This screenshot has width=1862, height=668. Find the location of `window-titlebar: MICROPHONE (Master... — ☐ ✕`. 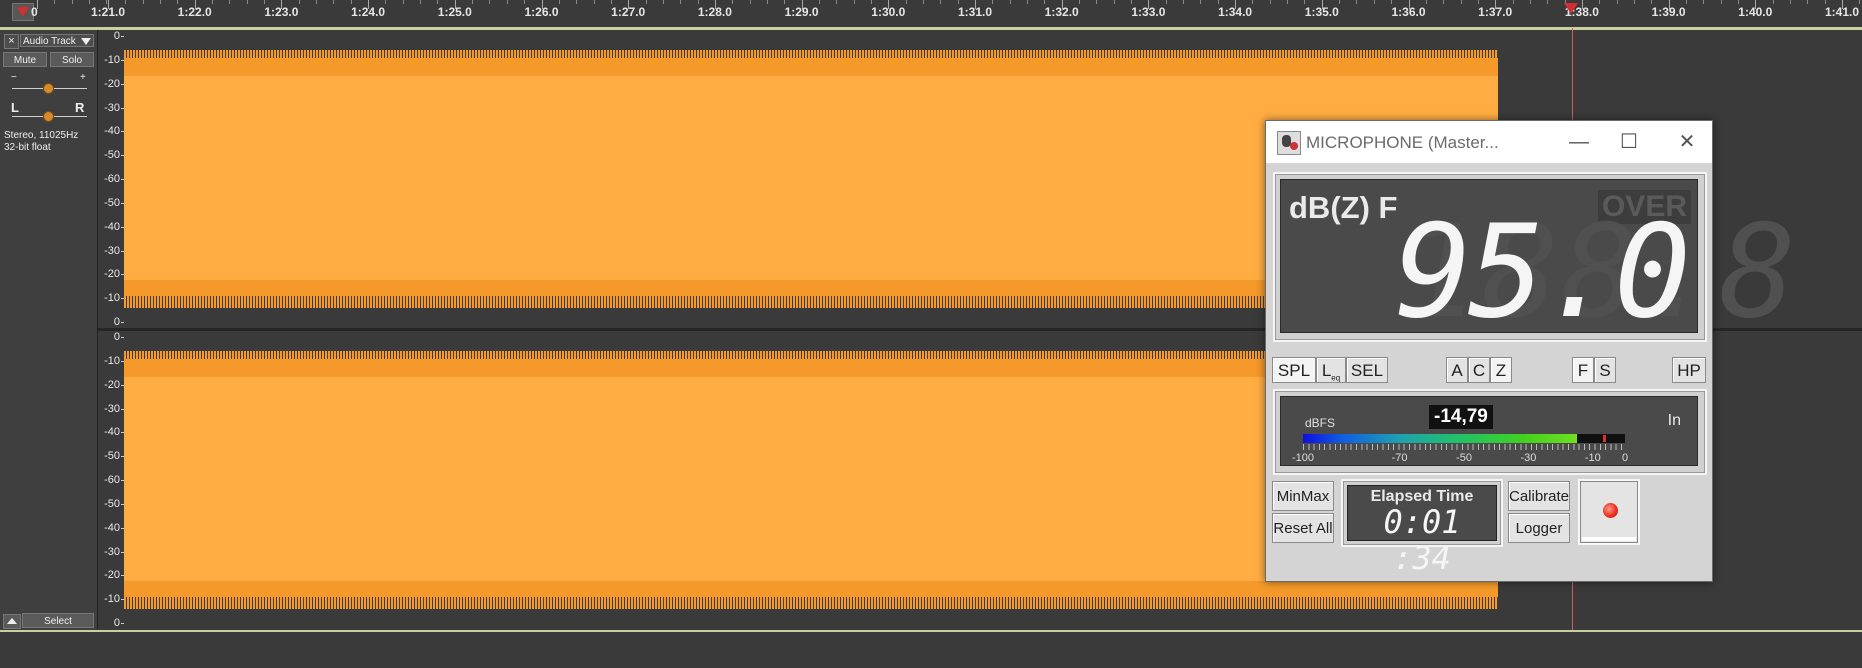

window-titlebar: MICROPHONE (Master... — ☐ ✕ is located at coordinates (1489, 142).